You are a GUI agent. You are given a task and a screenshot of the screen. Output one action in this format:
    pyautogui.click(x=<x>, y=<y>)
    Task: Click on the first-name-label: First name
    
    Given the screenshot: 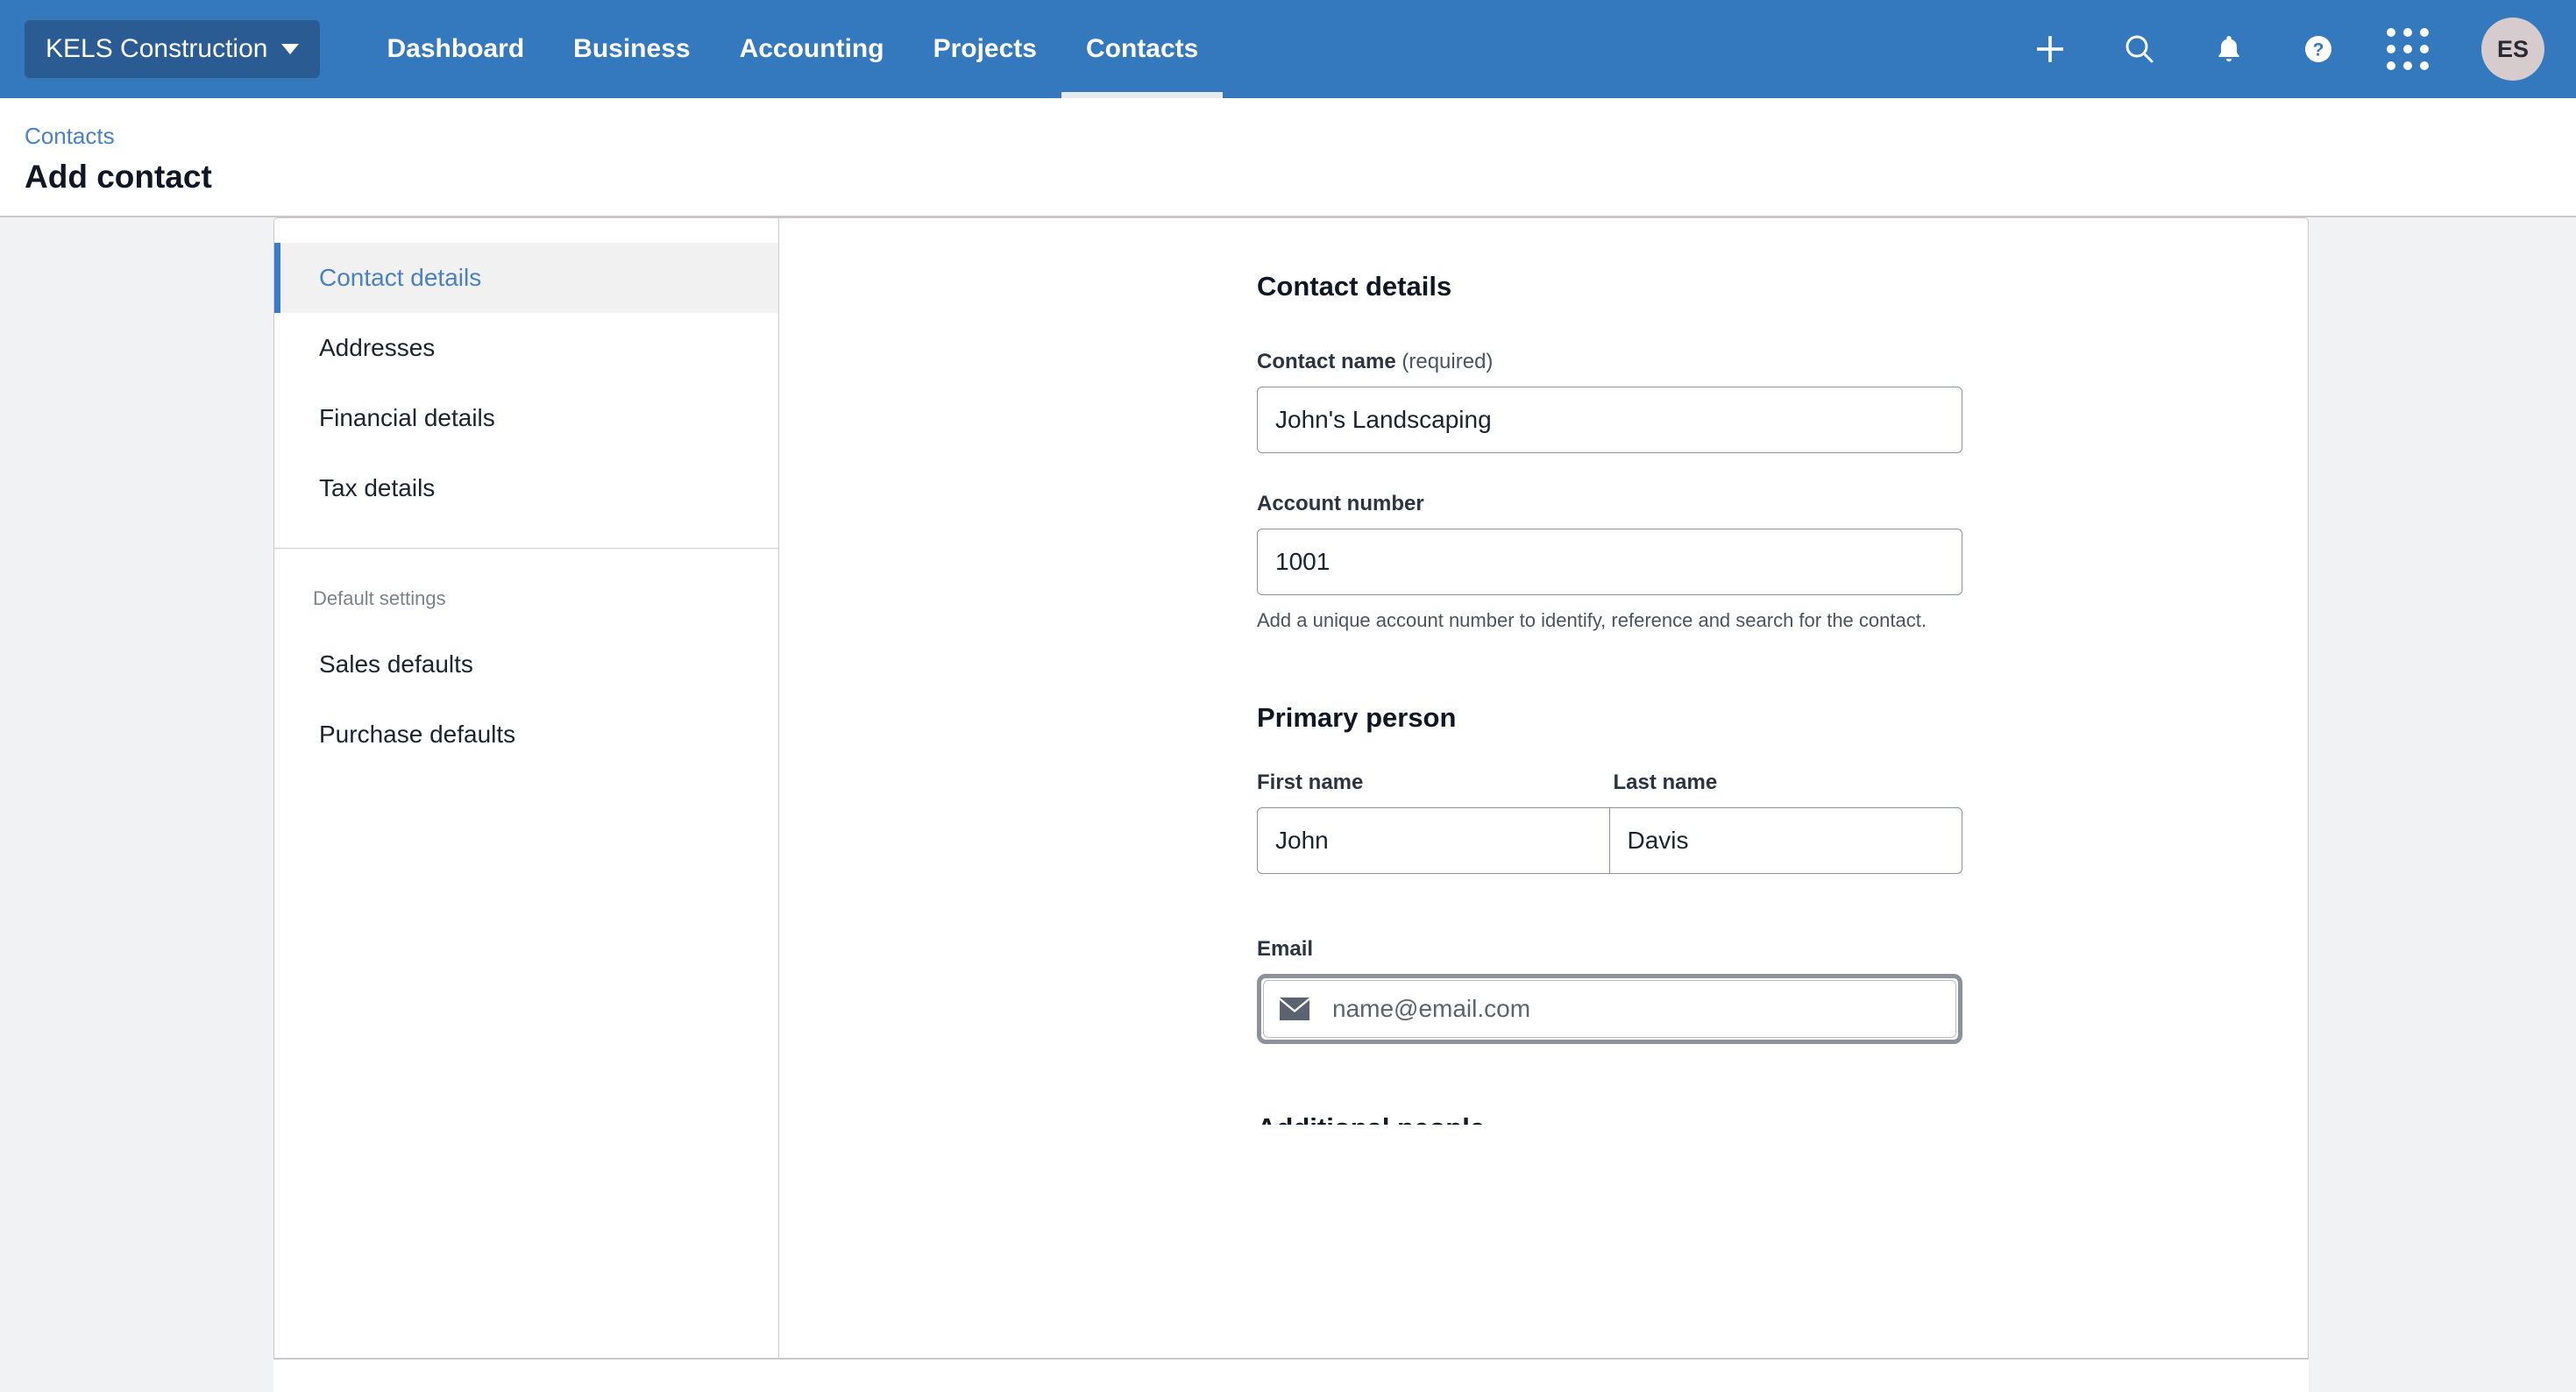 What is the action you would take?
    pyautogui.click(x=1310, y=782)
    